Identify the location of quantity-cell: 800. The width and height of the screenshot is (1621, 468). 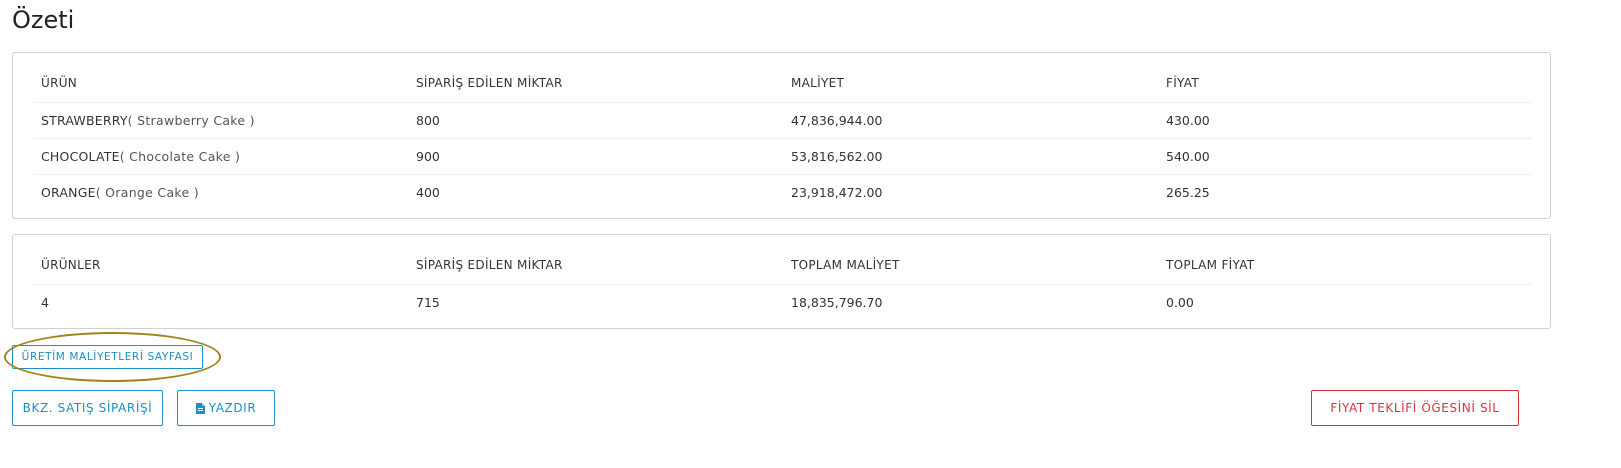
(595, 120).